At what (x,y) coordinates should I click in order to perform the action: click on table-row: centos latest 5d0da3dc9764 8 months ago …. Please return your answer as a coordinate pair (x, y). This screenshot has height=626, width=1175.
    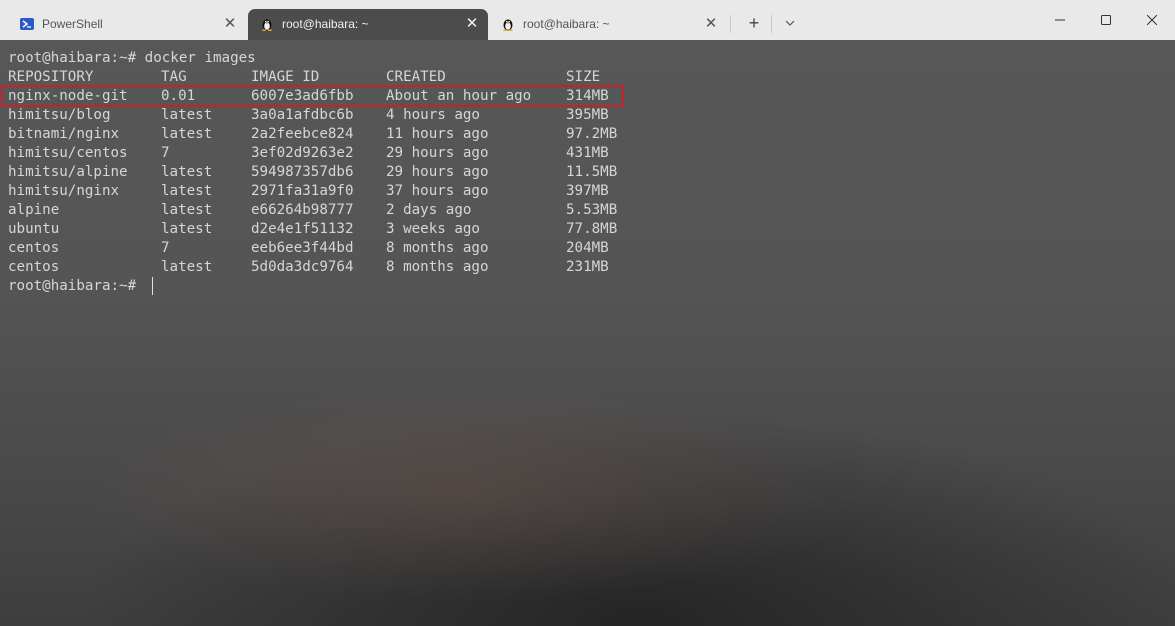
    Looking at the image, I should click on (308, 267).